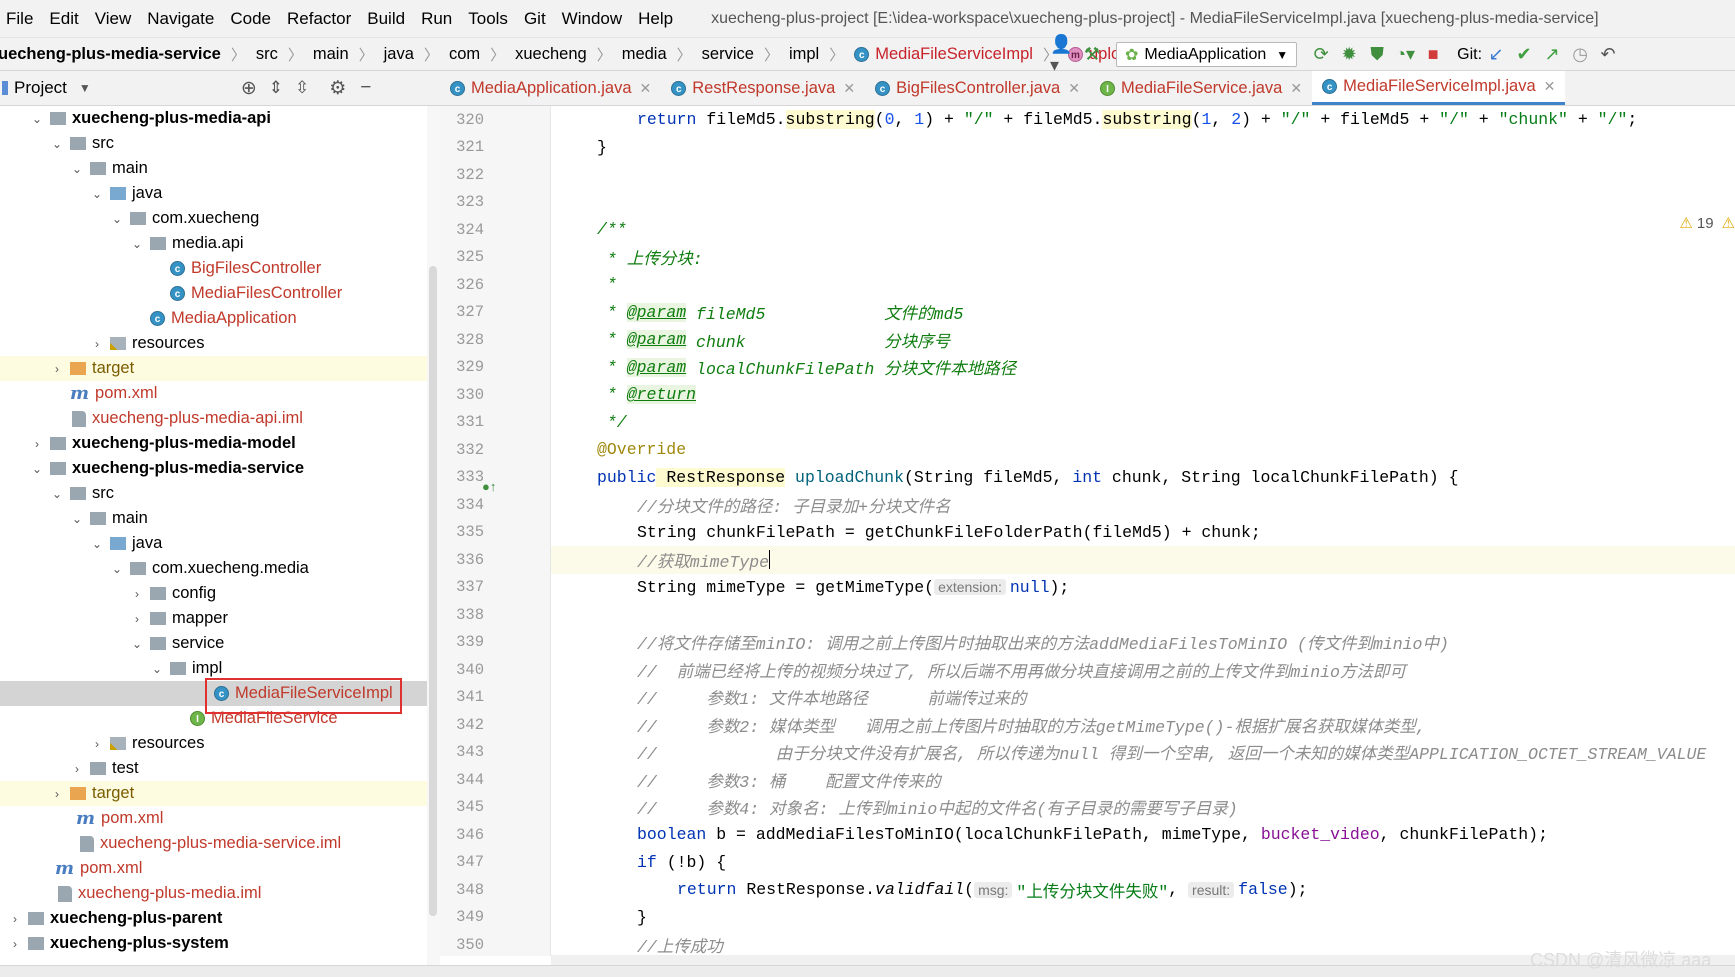 Image resolution: width=1735 pixels, height=977 pixels. What do you see at coordinates (1608, 55) in the screenshot?
I see `rollback-icon: ↶` at bounding box center [1608, 55].